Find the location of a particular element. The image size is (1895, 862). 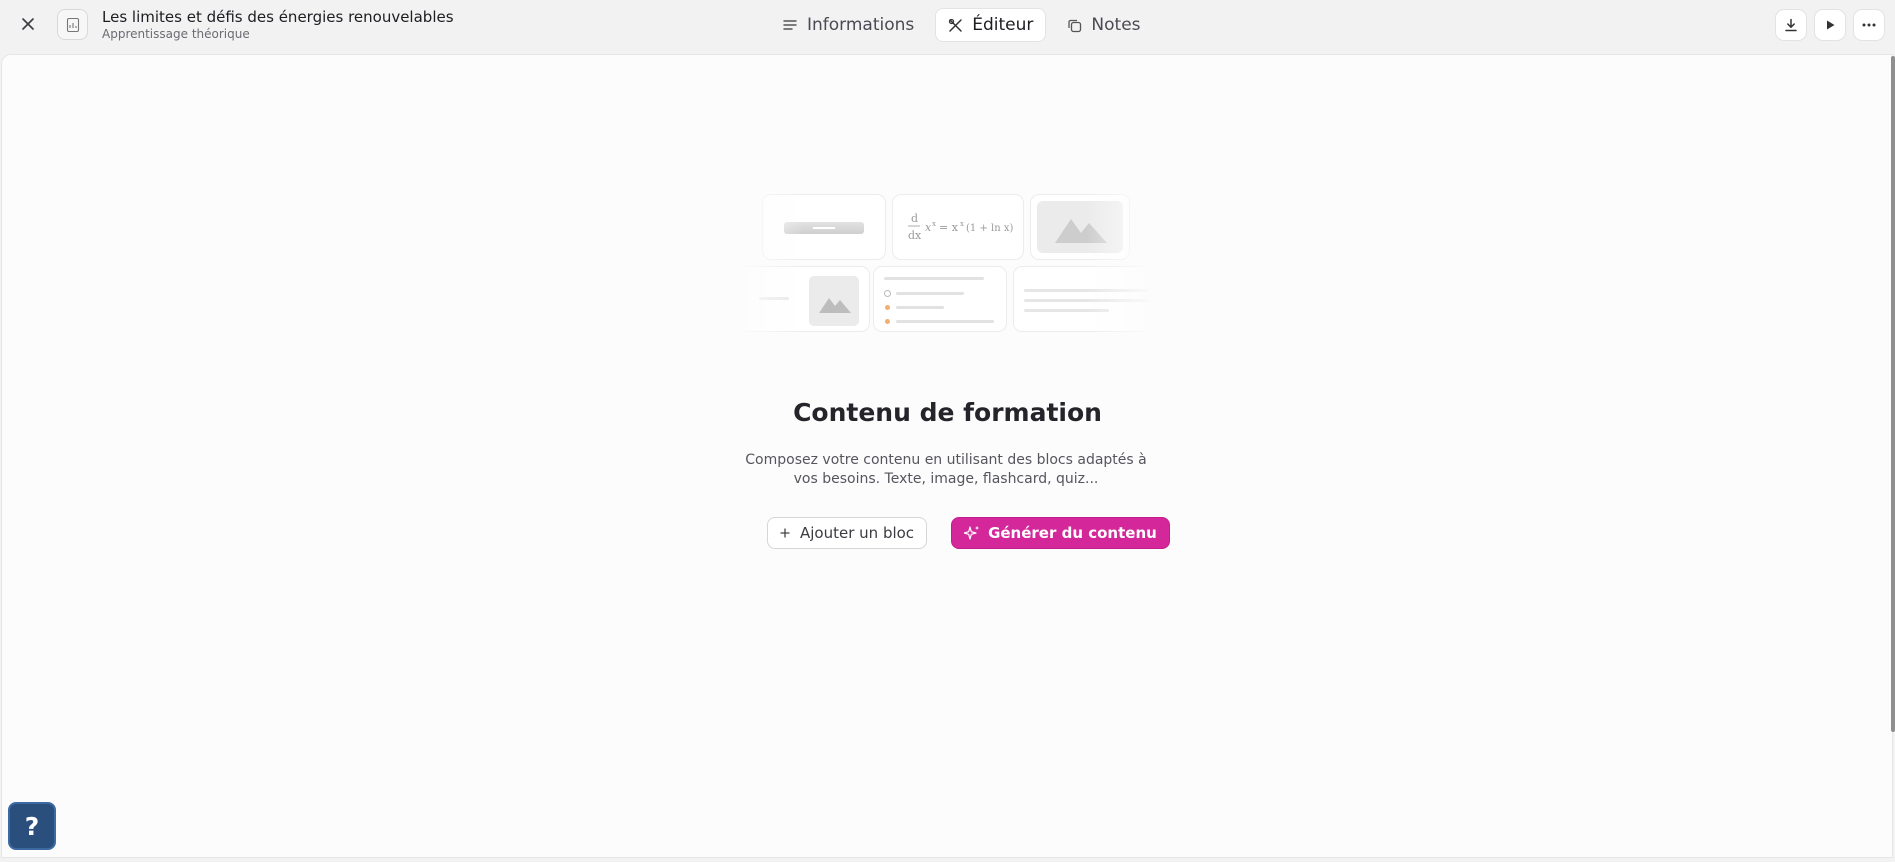

lines-icon is located at coordinates (790, 25).